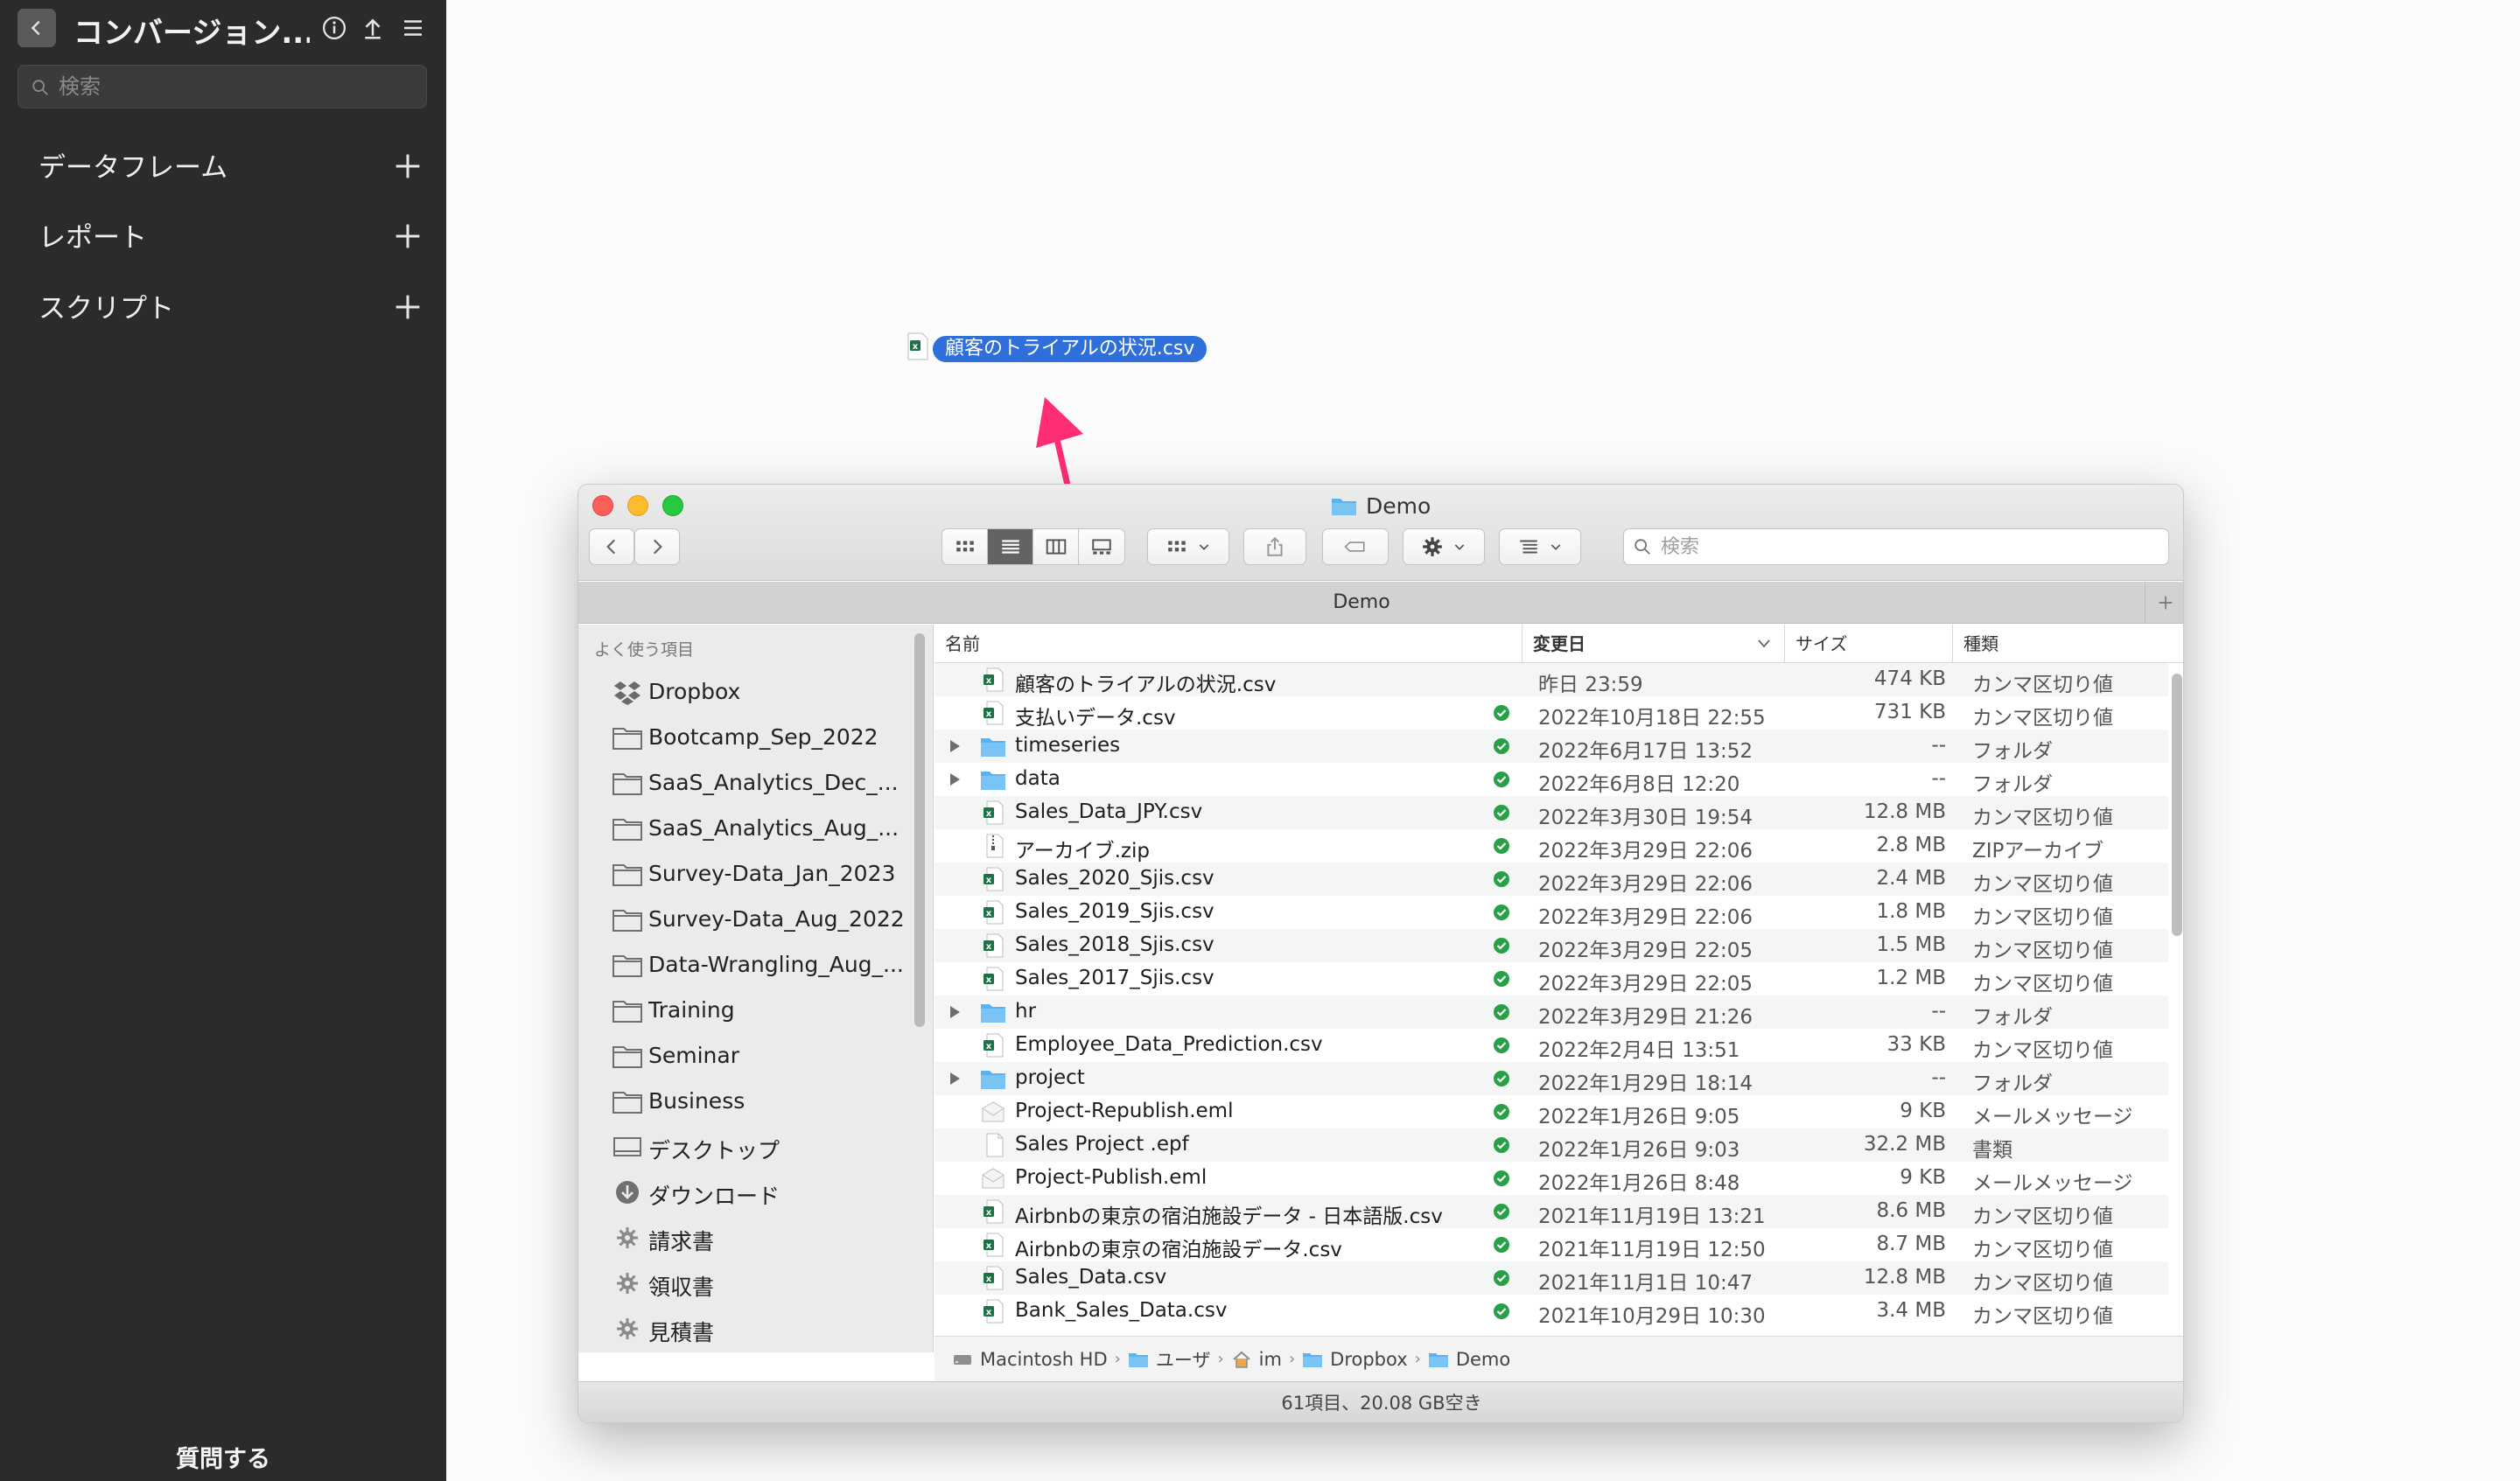 This screenshot has height=1481, width=2520. I want to click on gear-icon, so click(627, 1238).